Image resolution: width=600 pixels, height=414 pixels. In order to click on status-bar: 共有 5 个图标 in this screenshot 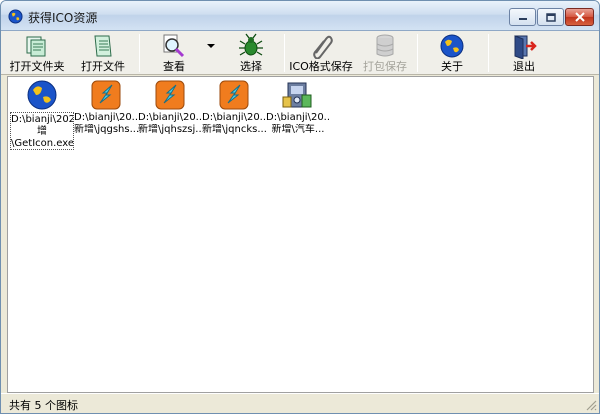, I will do `click(300, 403)`.